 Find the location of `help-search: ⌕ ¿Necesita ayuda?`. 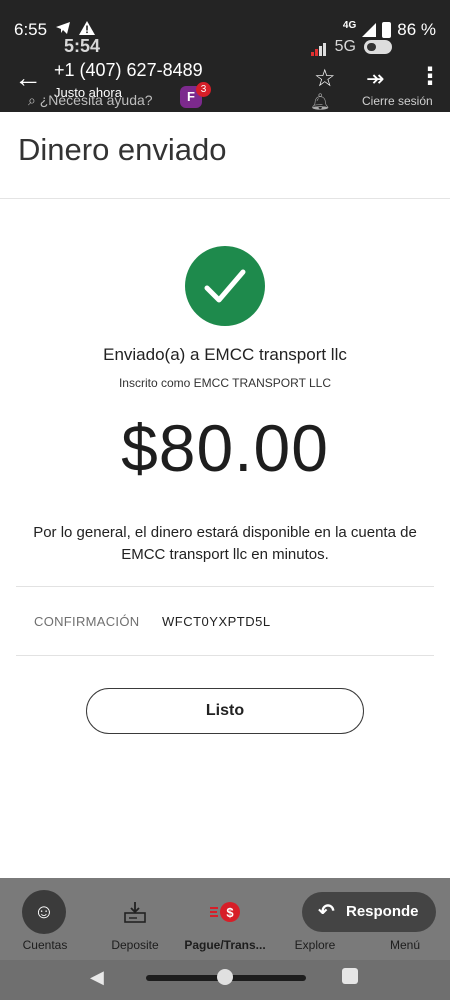

help-search: ⌕ ¿Necesita ayuda? is located at coordinates (90, 100).